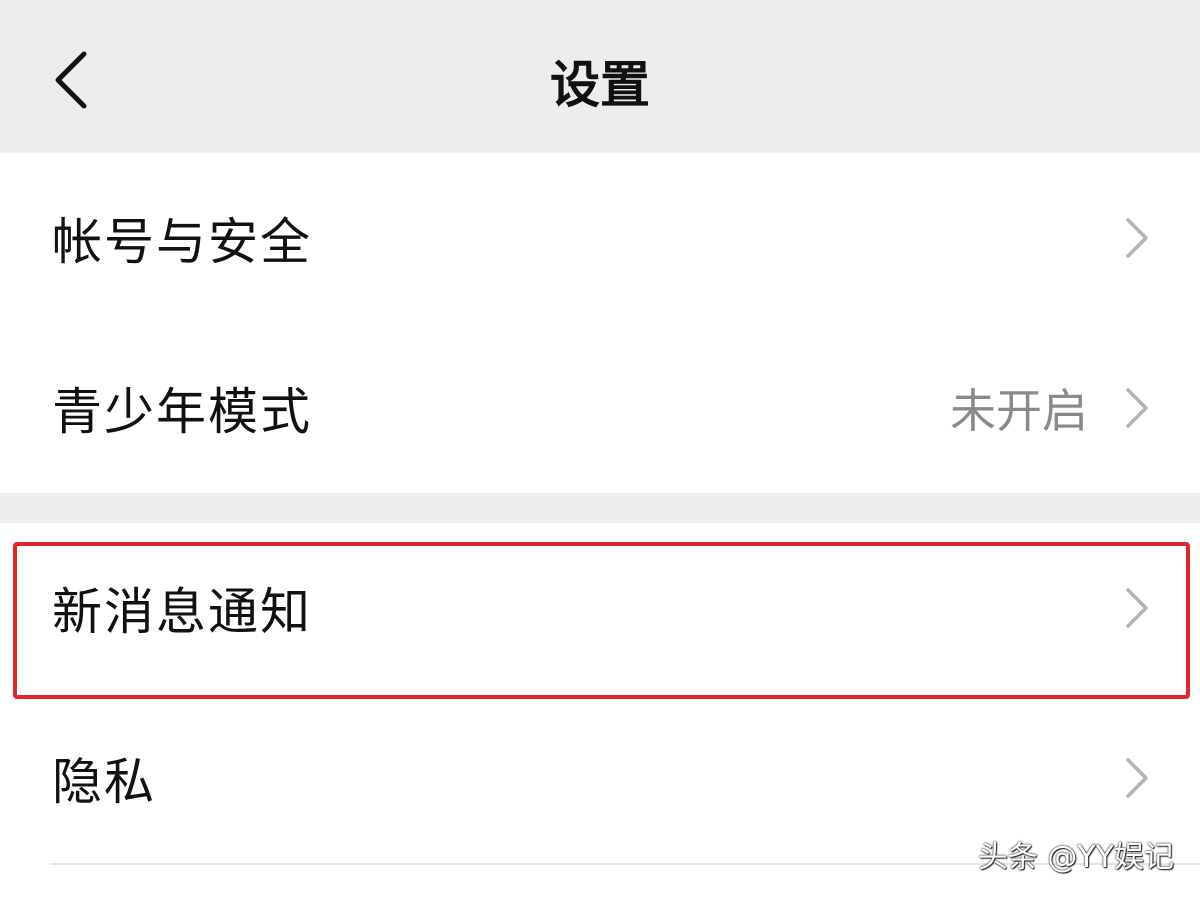 Image resolution: width=1200 pixels, height=900 pixels. What do you see at coordinates (600, 508) in the screenshot?
I see `section-gap` at bounding box center [600, 508].